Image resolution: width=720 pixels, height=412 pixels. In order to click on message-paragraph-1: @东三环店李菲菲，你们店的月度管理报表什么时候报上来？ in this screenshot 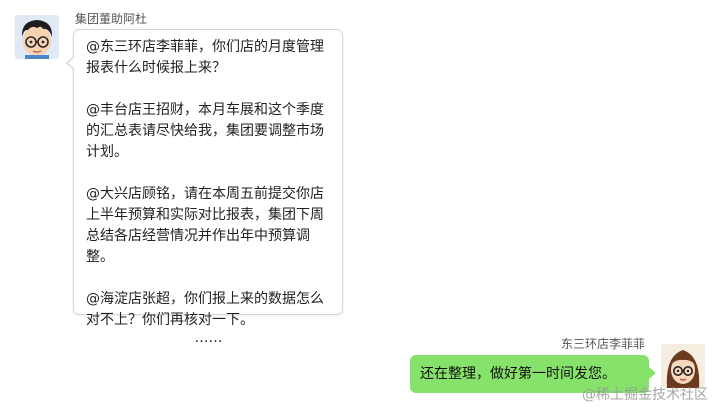, I will do `click(205, 57)`.